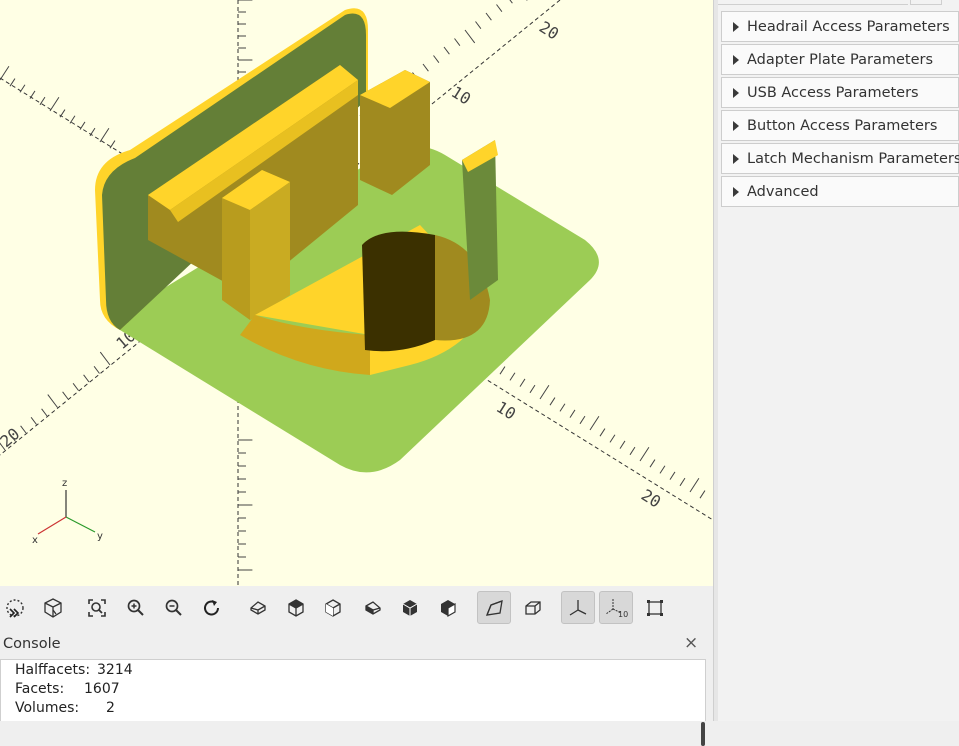 Image resolution: width=959 pixels, height=746 pixels. I want to click on perspective-icon, so click(494, 607).